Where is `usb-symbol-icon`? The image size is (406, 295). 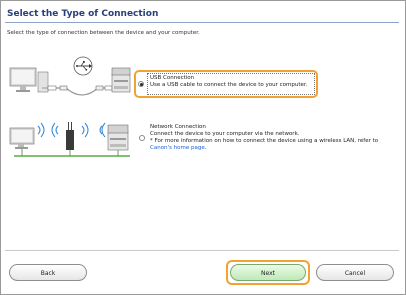 usb-symbol-icon is located at coordinates (83, 66).